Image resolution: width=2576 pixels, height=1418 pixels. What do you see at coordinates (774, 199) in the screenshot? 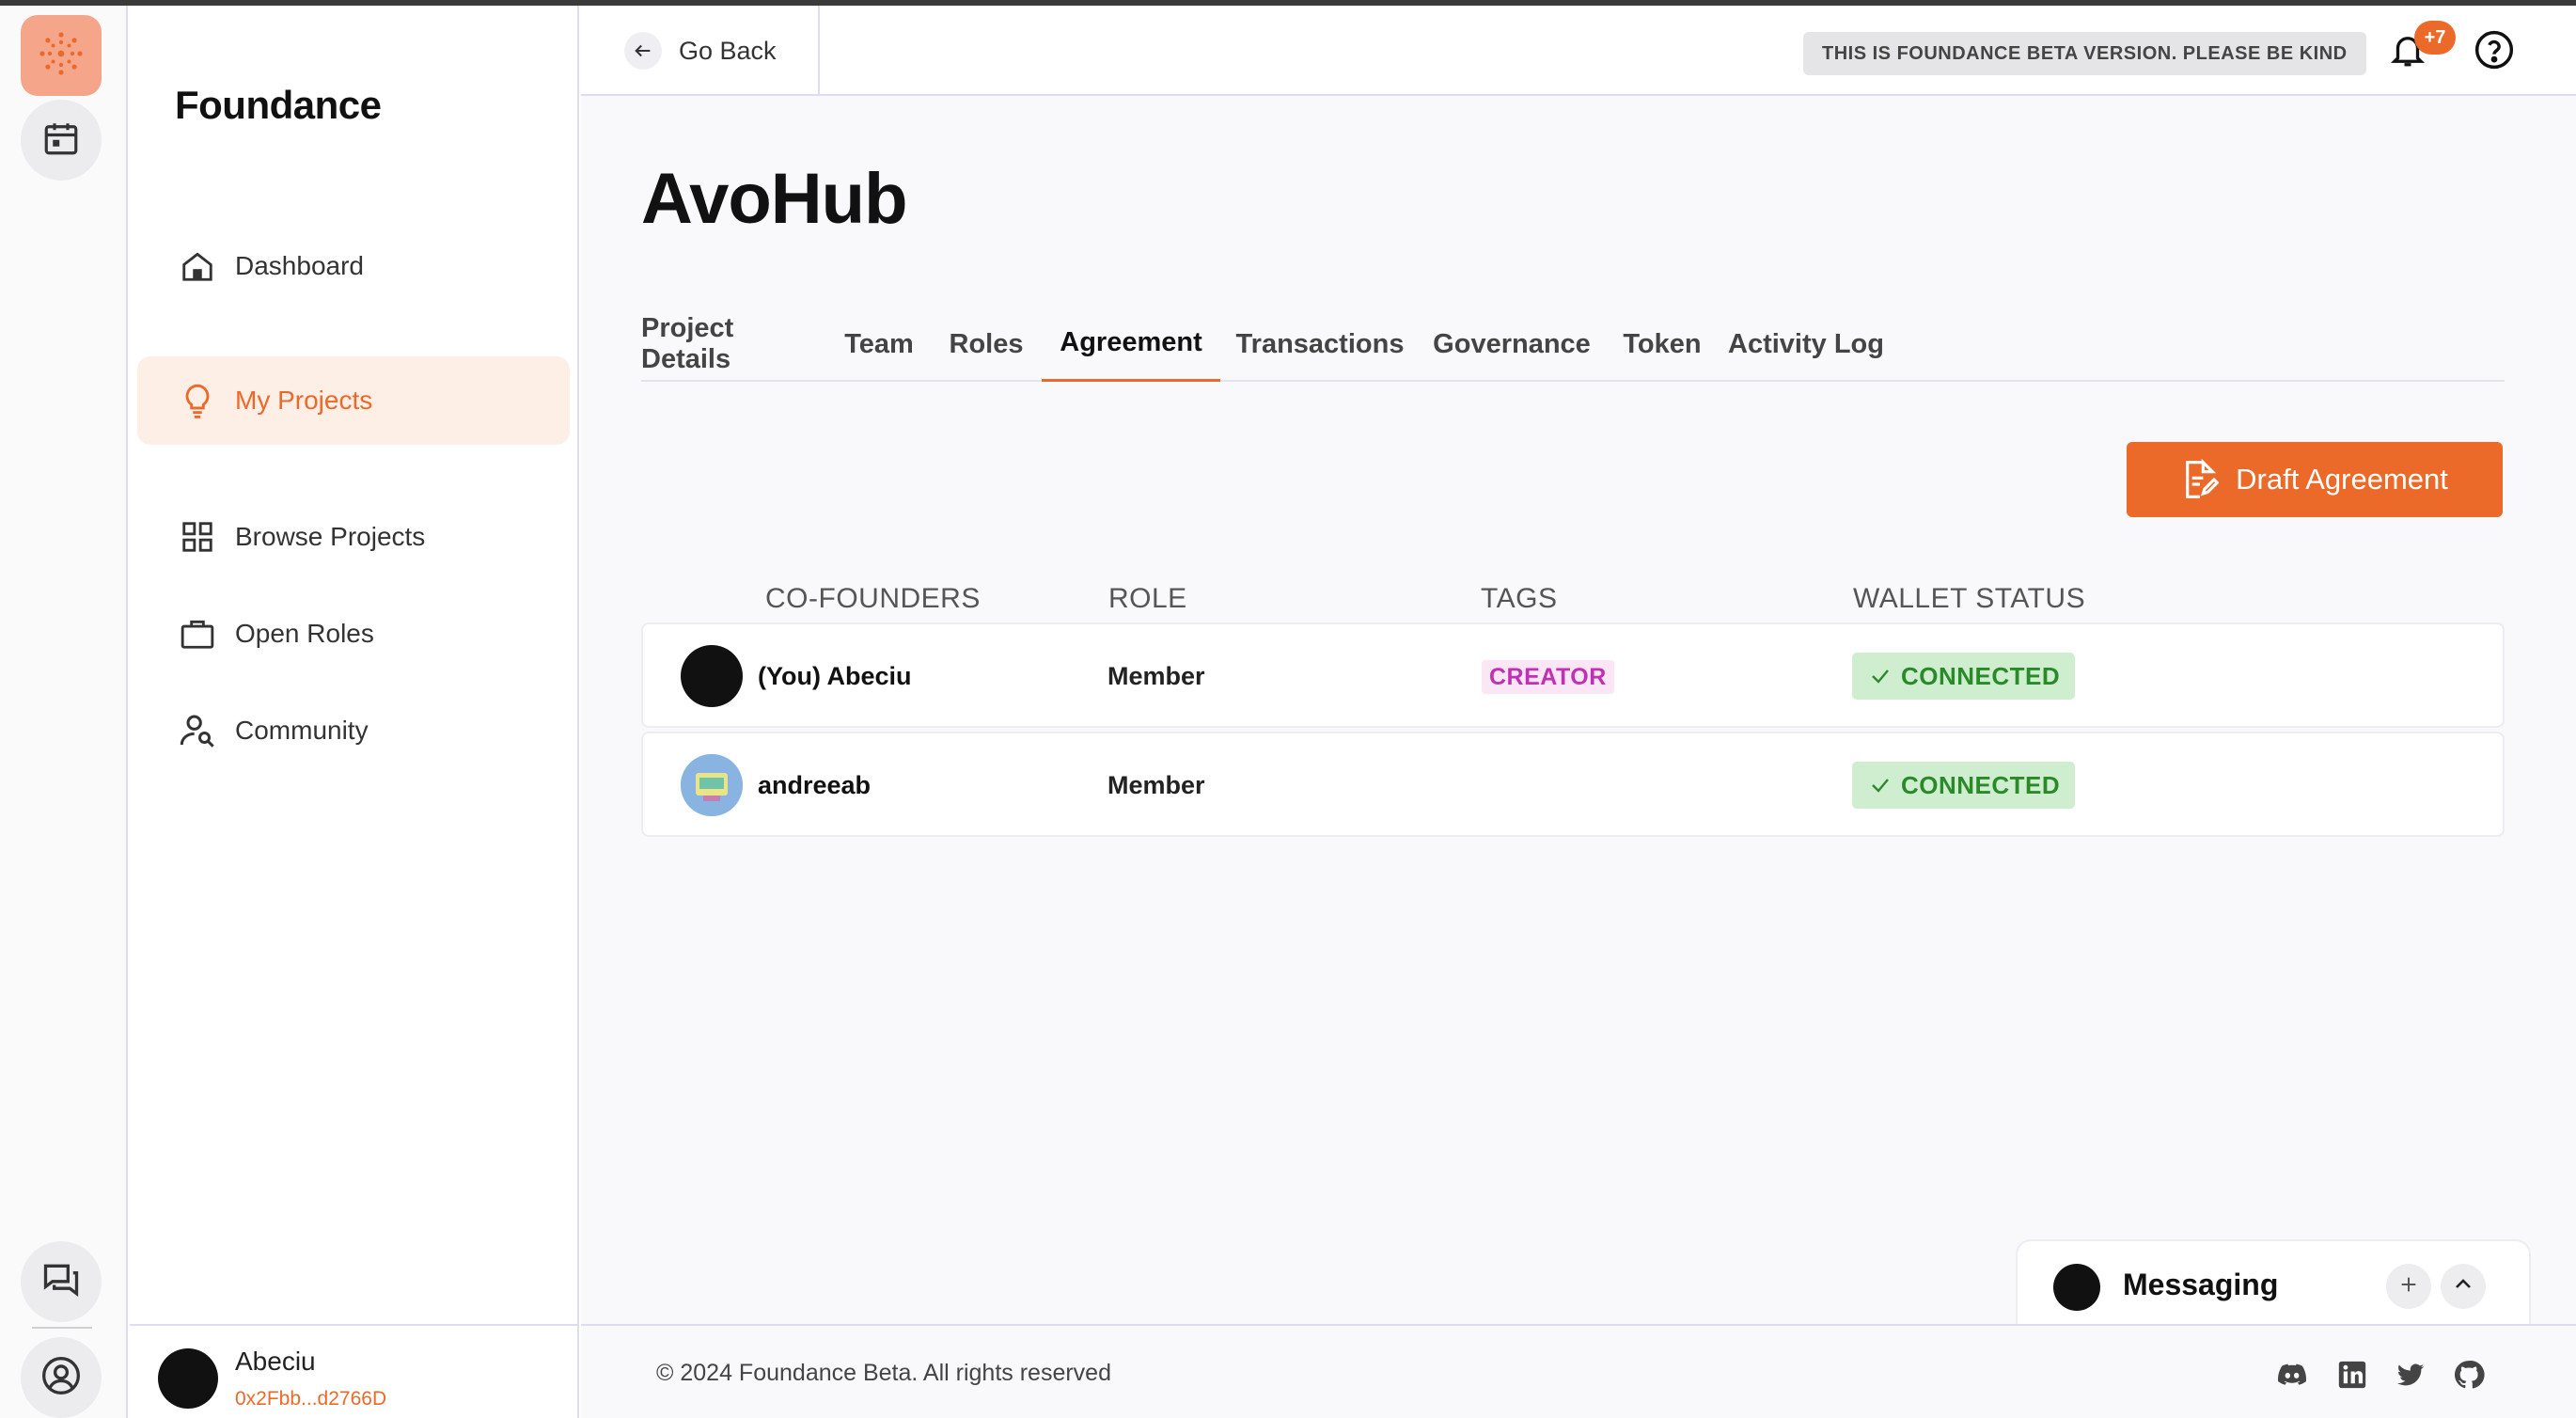
I see `page-title: AvoHub` at bounding box center [774, 199].